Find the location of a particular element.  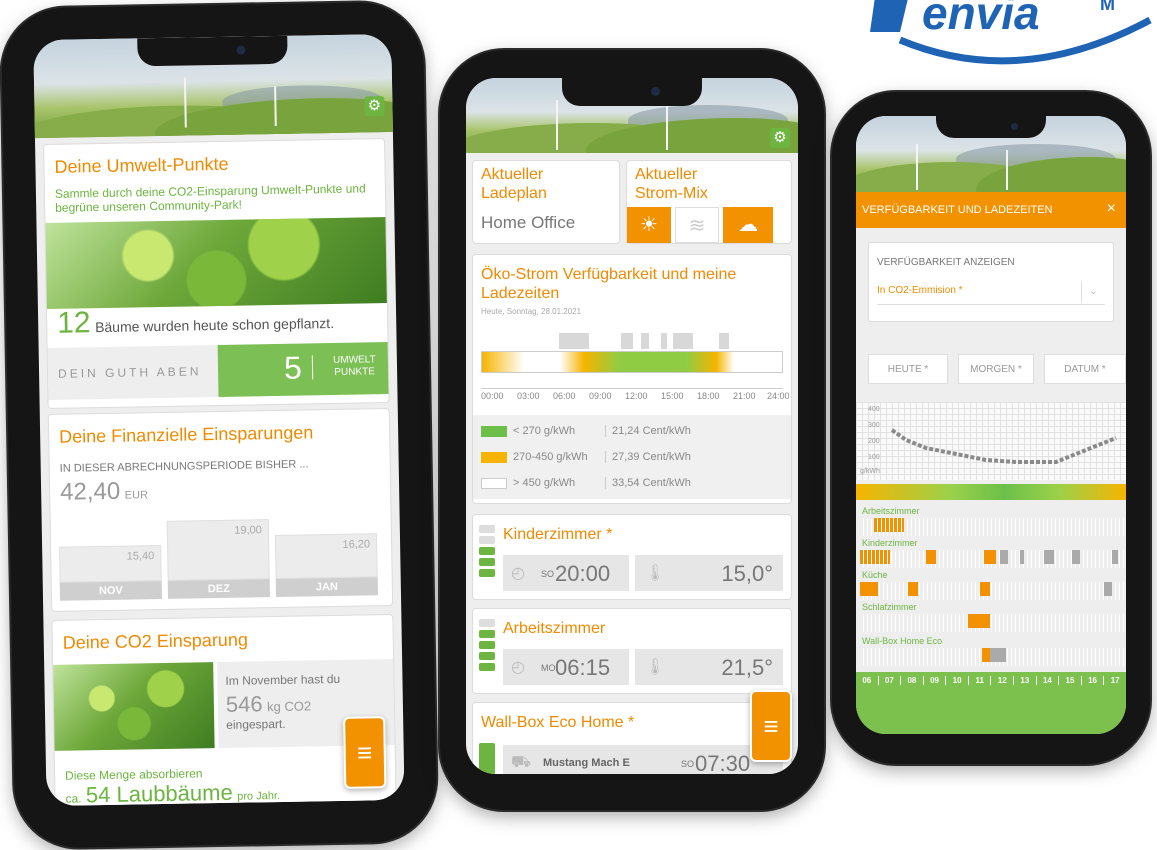

envia-logo: envia M is located at coordinates (1013, 36).